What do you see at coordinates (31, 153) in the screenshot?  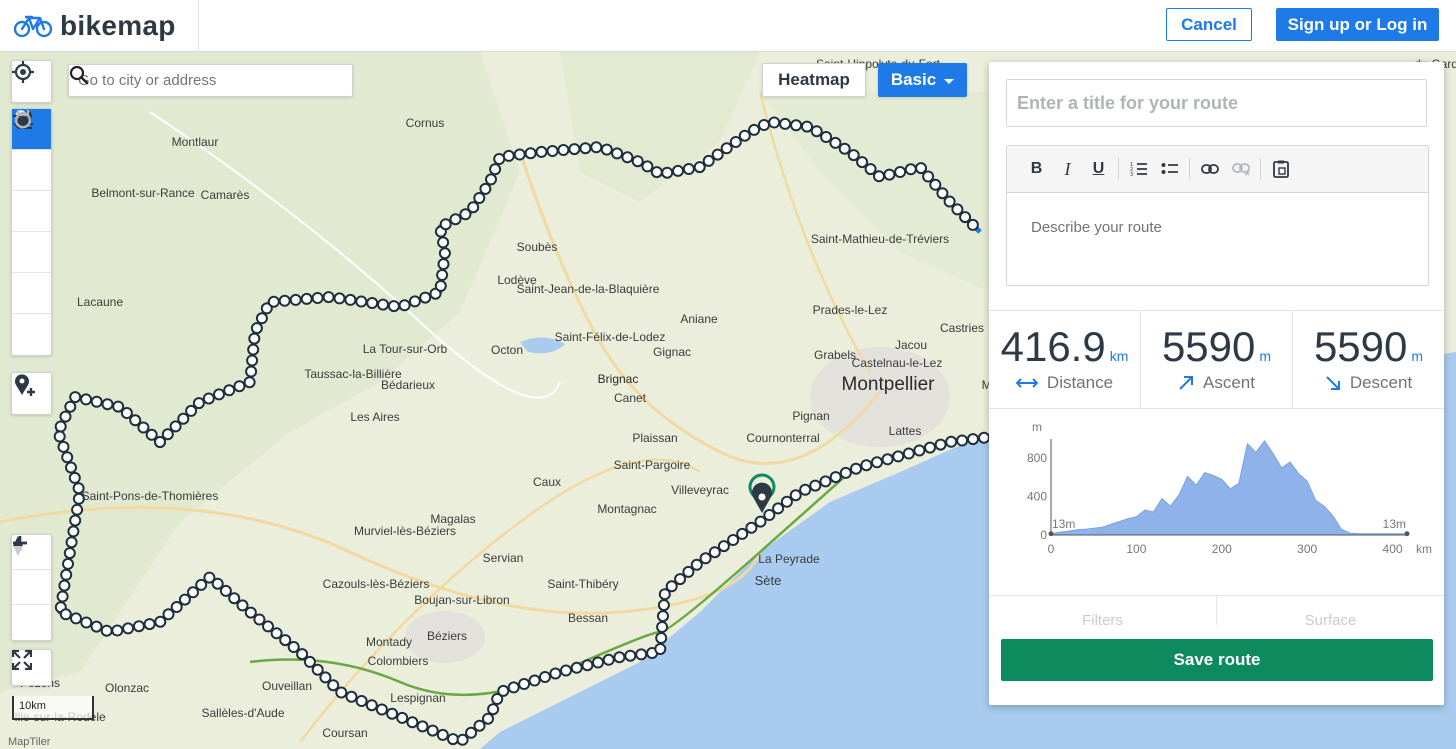 I see `eraser-button` at bounding box center [31, 153].